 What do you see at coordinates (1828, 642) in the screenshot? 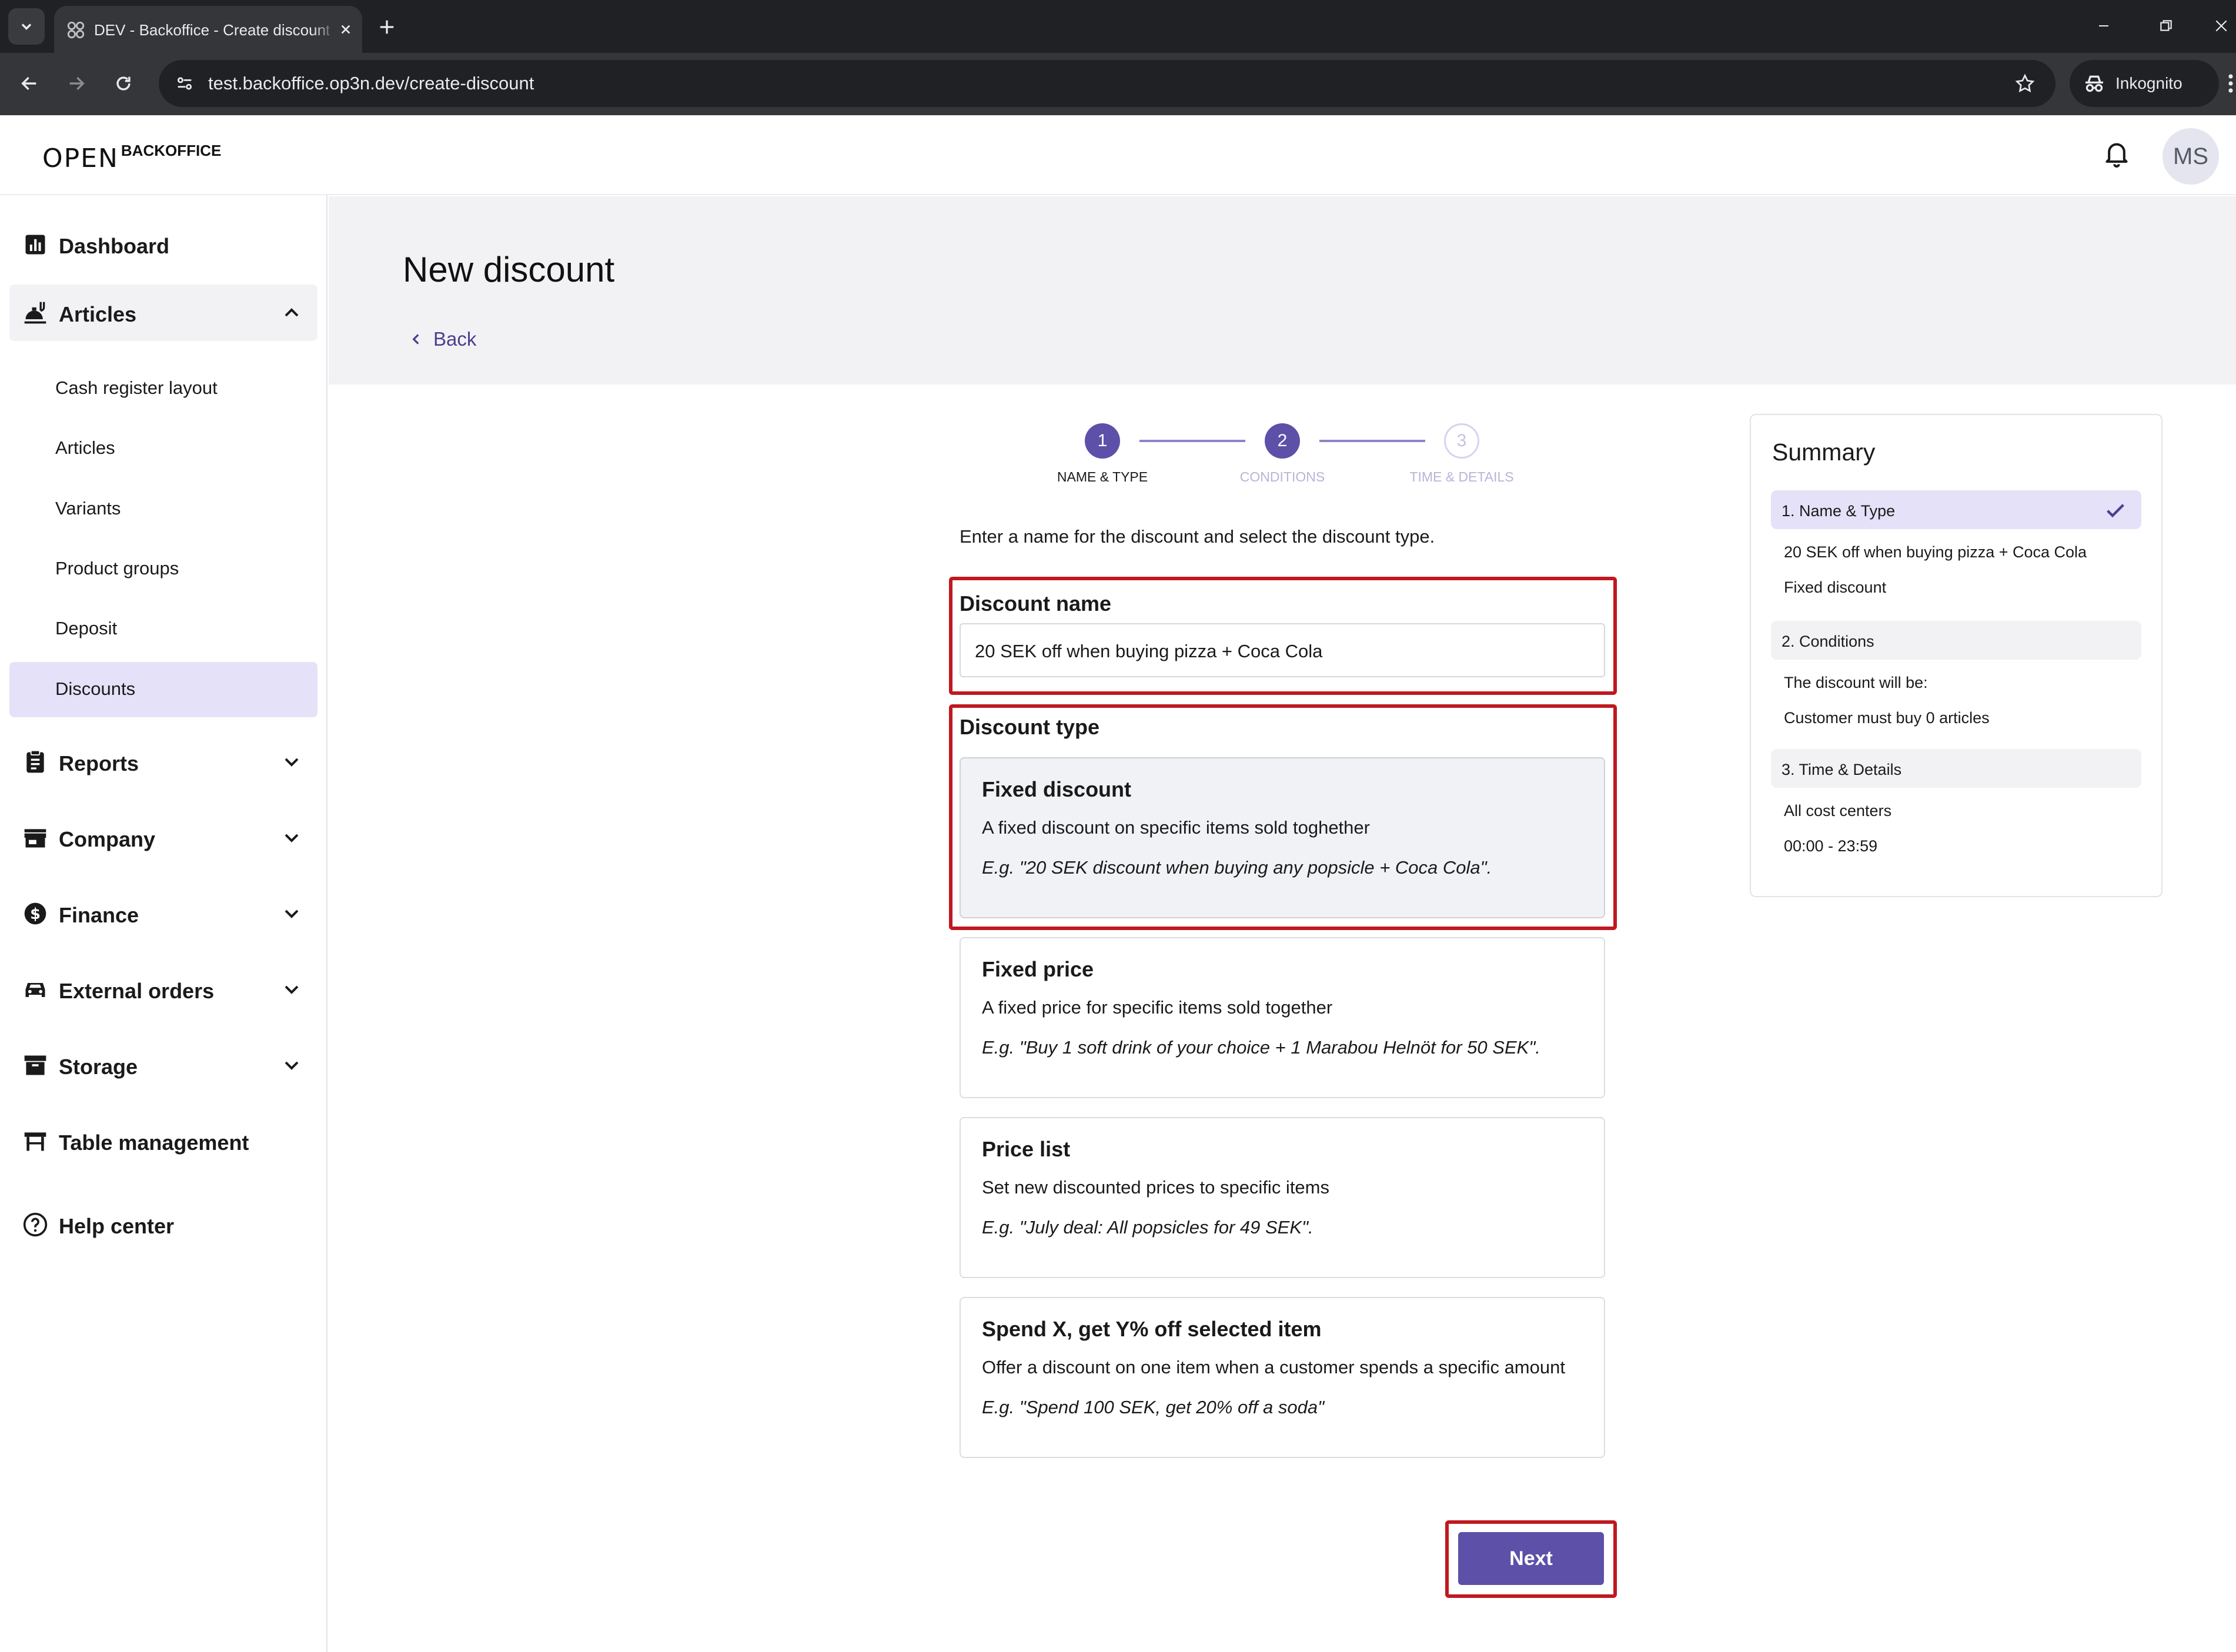
I see `summary-section-label: 2. Conditions` at bounding box center [1828, 642].